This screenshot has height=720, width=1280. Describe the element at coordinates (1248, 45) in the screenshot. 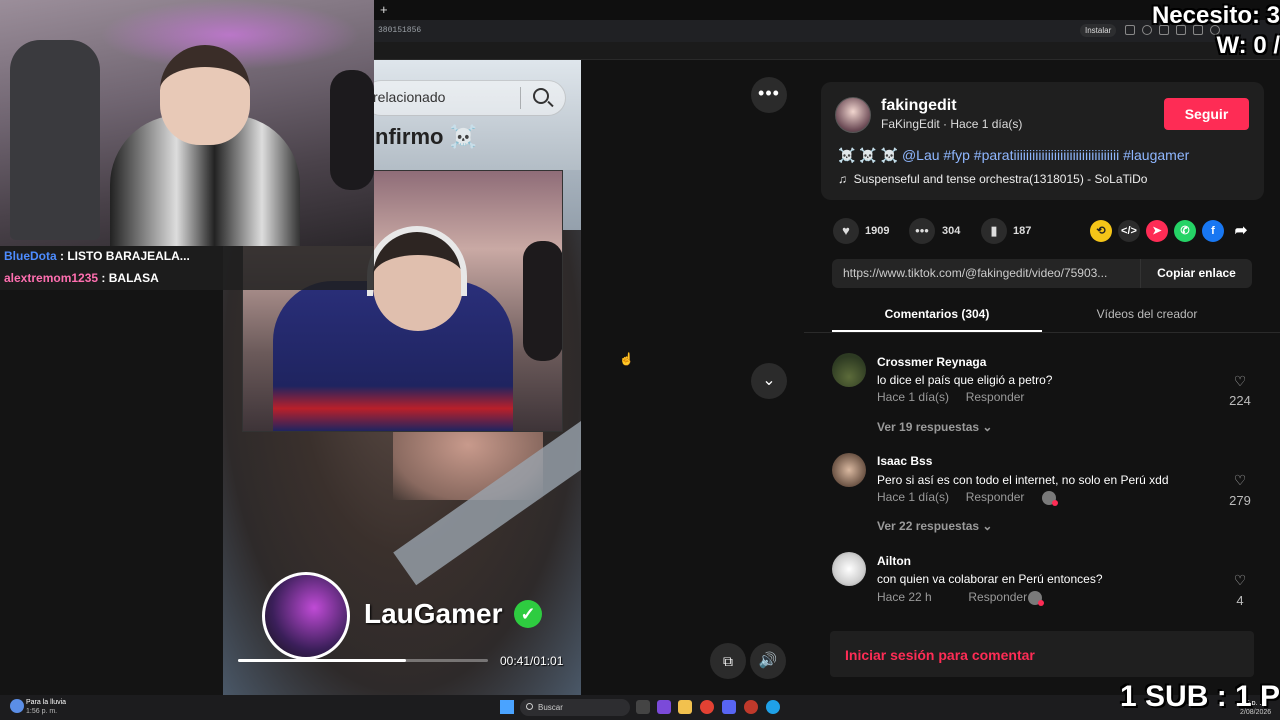

I see `goal-line-wins: W: 0 /` at that location.